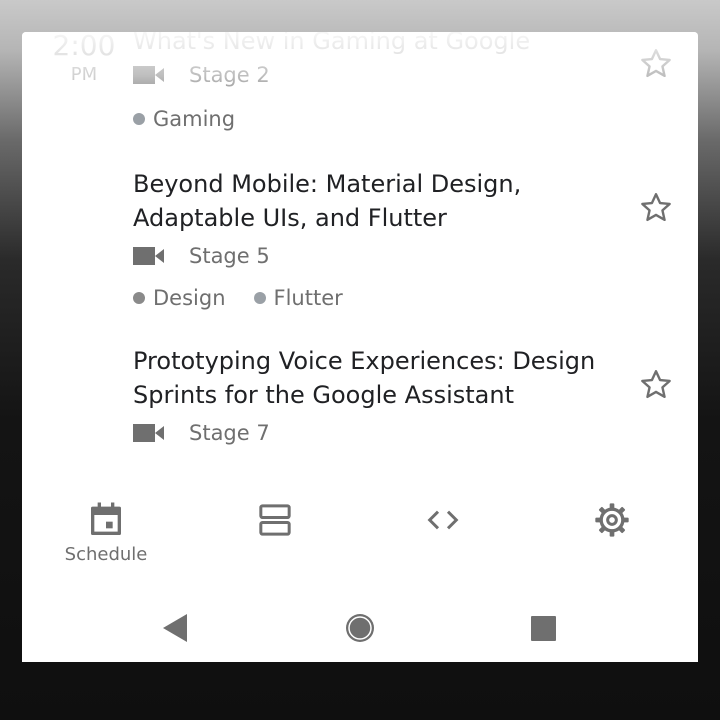 This screenshot has width=720, height=720. I want to click on nav-item-code, so click(443, 539).